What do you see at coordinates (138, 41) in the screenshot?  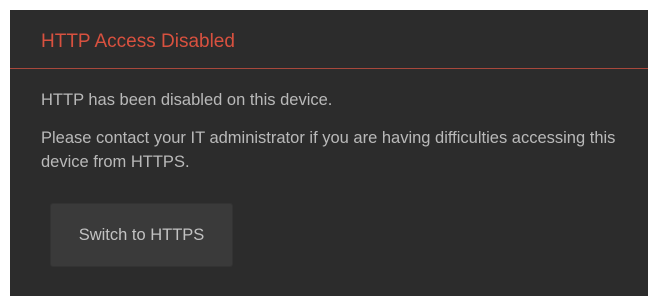 I see `panel-title: HTTP Access Disabled` at bounding box center [138, 41].